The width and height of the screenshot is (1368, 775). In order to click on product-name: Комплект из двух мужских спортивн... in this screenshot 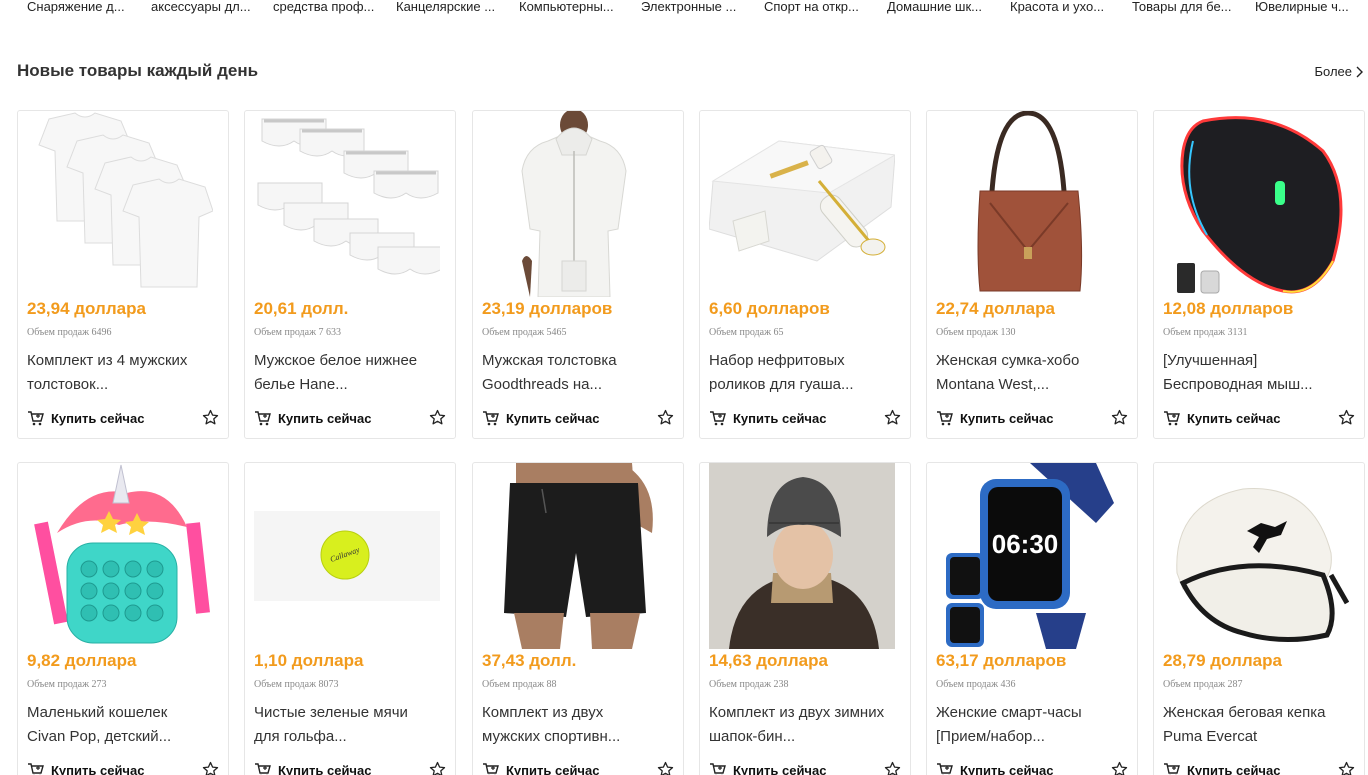, I will do `click(572, 725)`.